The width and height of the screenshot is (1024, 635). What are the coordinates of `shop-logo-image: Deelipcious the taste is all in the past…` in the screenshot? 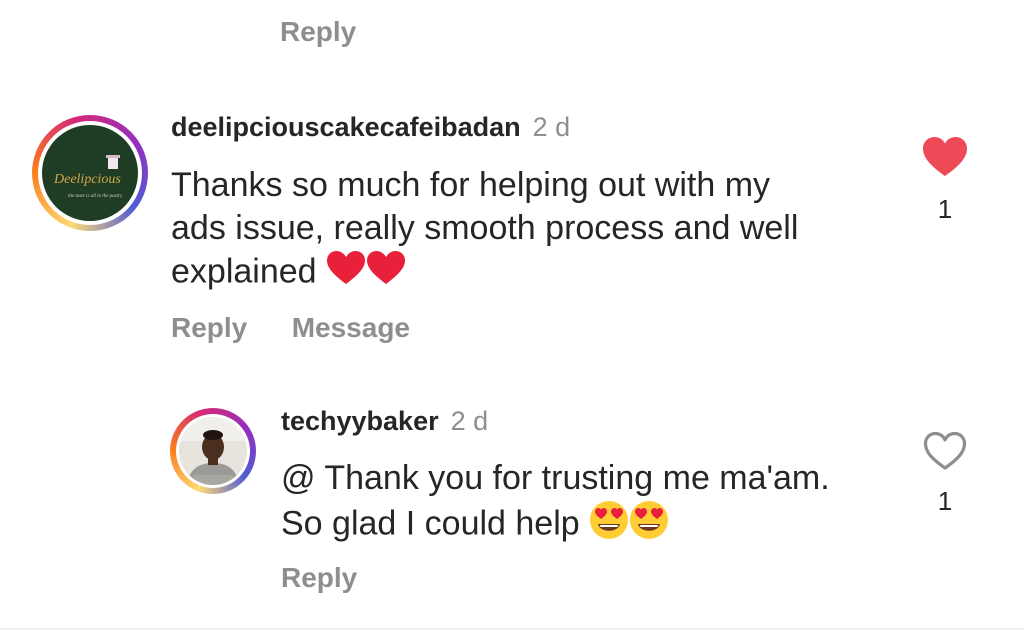 It's located at (90, 173).